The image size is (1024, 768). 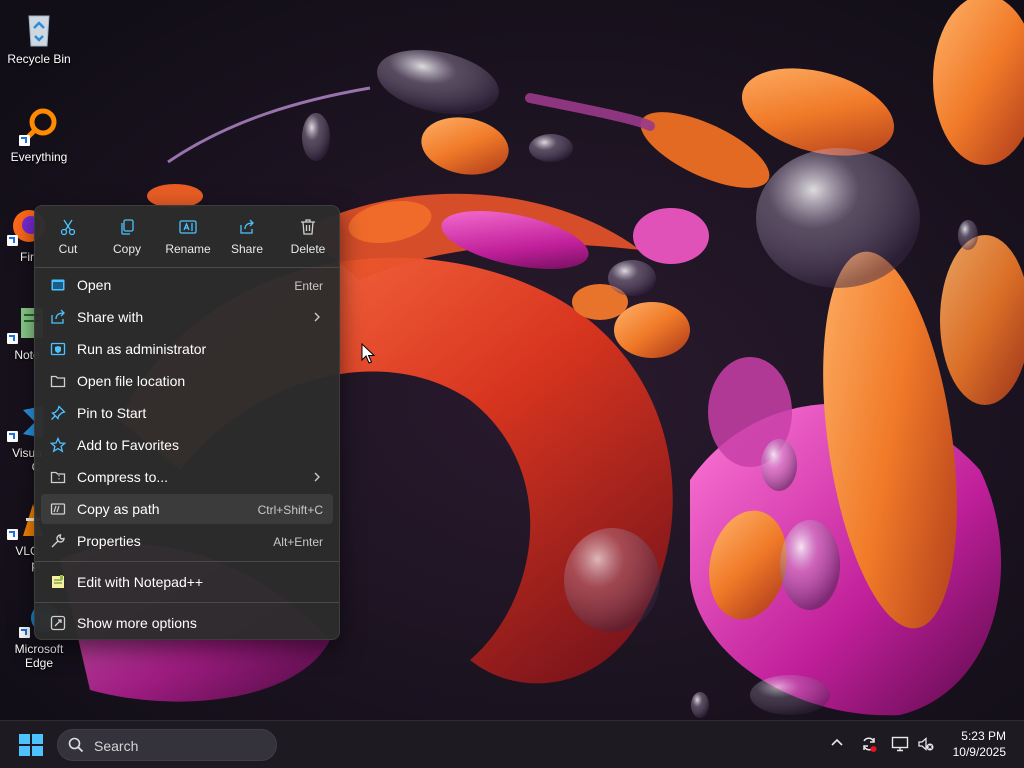 What do you see at coordinates (187, 413) in the screenshot?
I see `menu-item-pin-to-start: Pin to Start` at bounding box center [187, 413].